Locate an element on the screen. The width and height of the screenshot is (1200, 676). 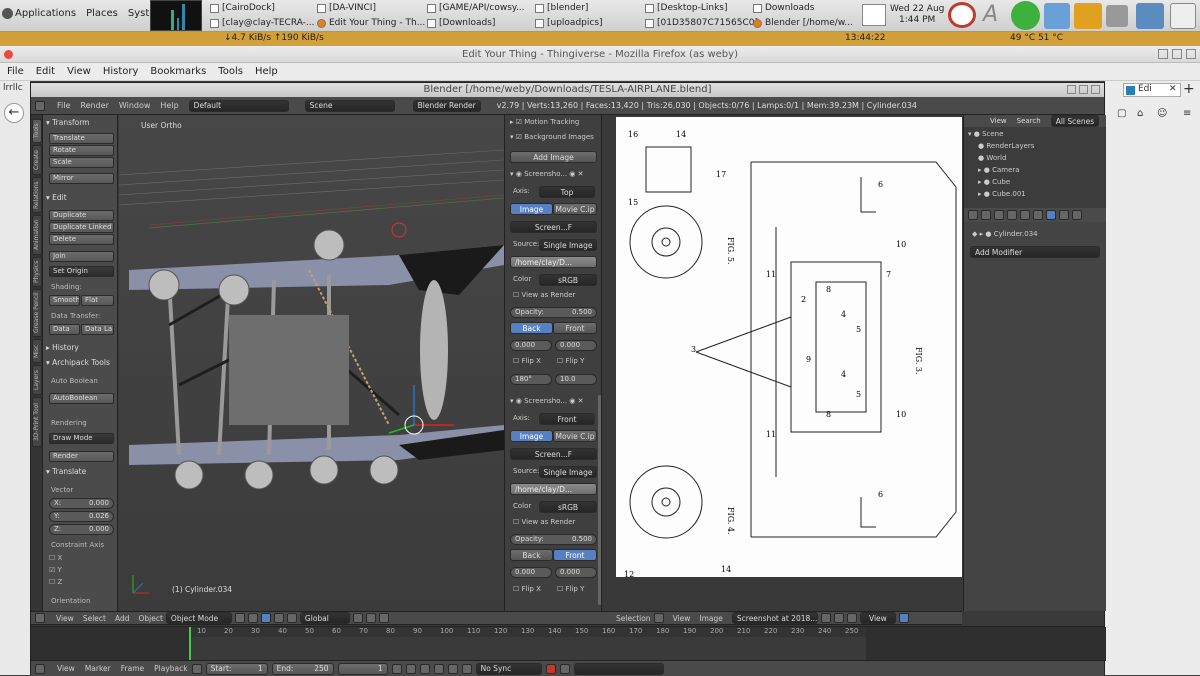
places-menu: Places is located at coordinates (102, 13).